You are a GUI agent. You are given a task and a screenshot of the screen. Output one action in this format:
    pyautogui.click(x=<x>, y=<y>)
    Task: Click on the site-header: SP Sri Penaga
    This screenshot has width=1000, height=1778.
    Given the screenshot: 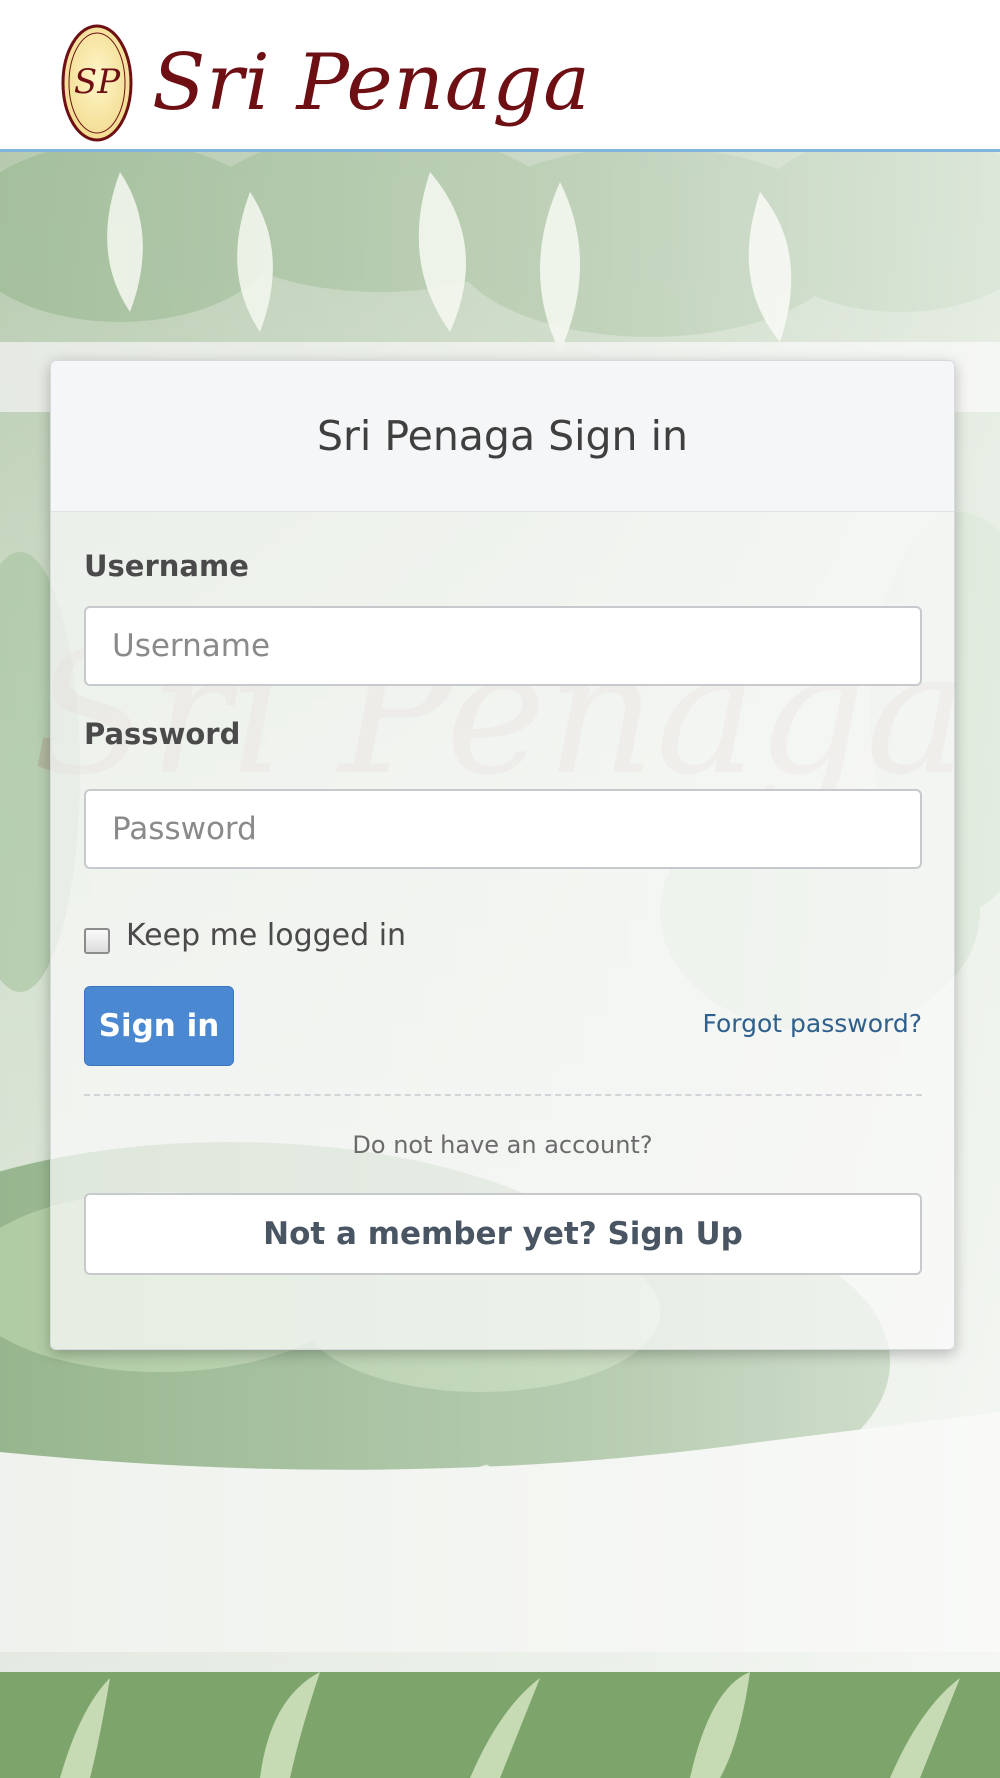 What is the action you would take?
    pyautogui.click(x=500, y=76)
    